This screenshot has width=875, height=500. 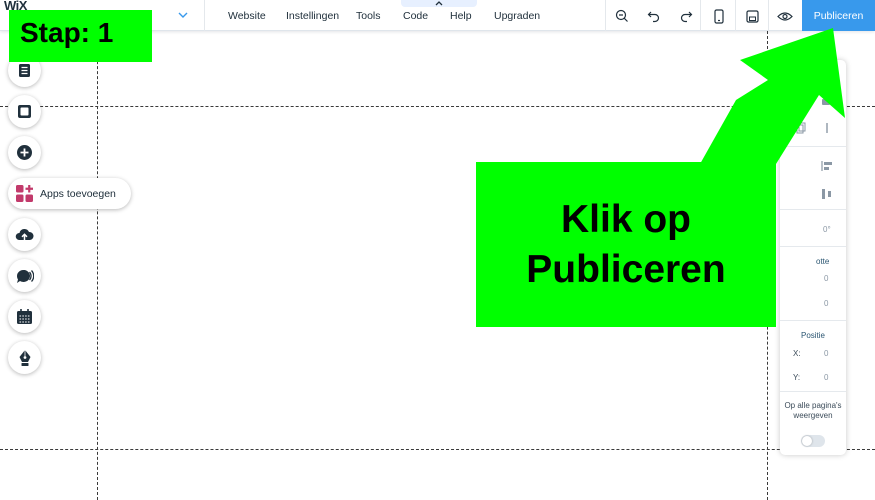 What do you see at coordinates (78, 193) in the screenshot?
I see `add-apps-label: Apps toevoegen` at bounding box center [78, 193].